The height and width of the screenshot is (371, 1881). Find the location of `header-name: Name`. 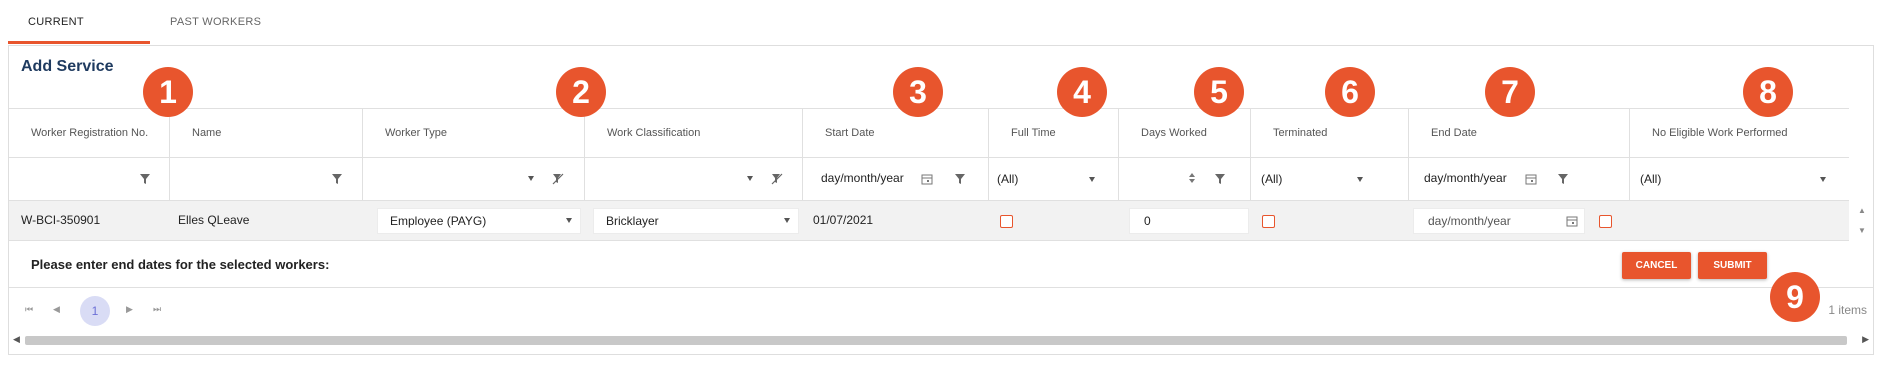

header-name: Name is located at coordinates (266, 133).